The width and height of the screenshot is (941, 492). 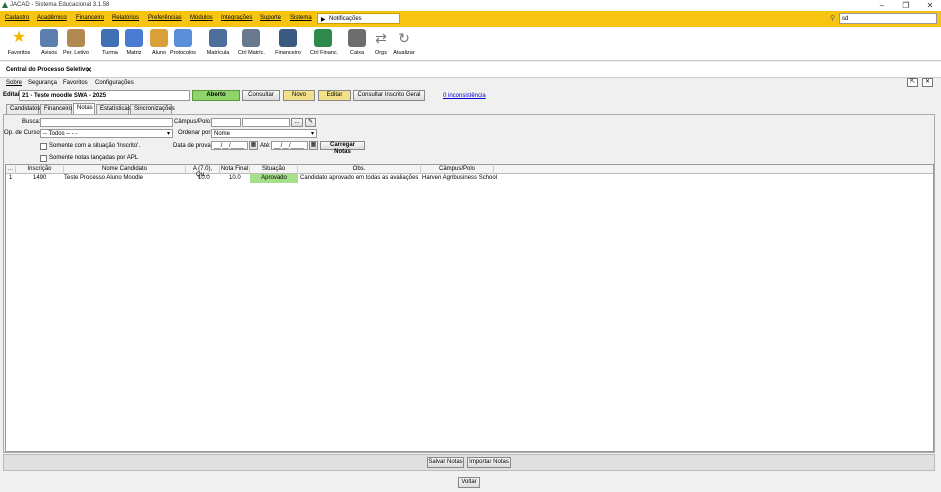 What do you see at coordinates (17, 18) in the screenshot?
I see `menu-cadastro: Cadastro` at bounding box center [17, 18].